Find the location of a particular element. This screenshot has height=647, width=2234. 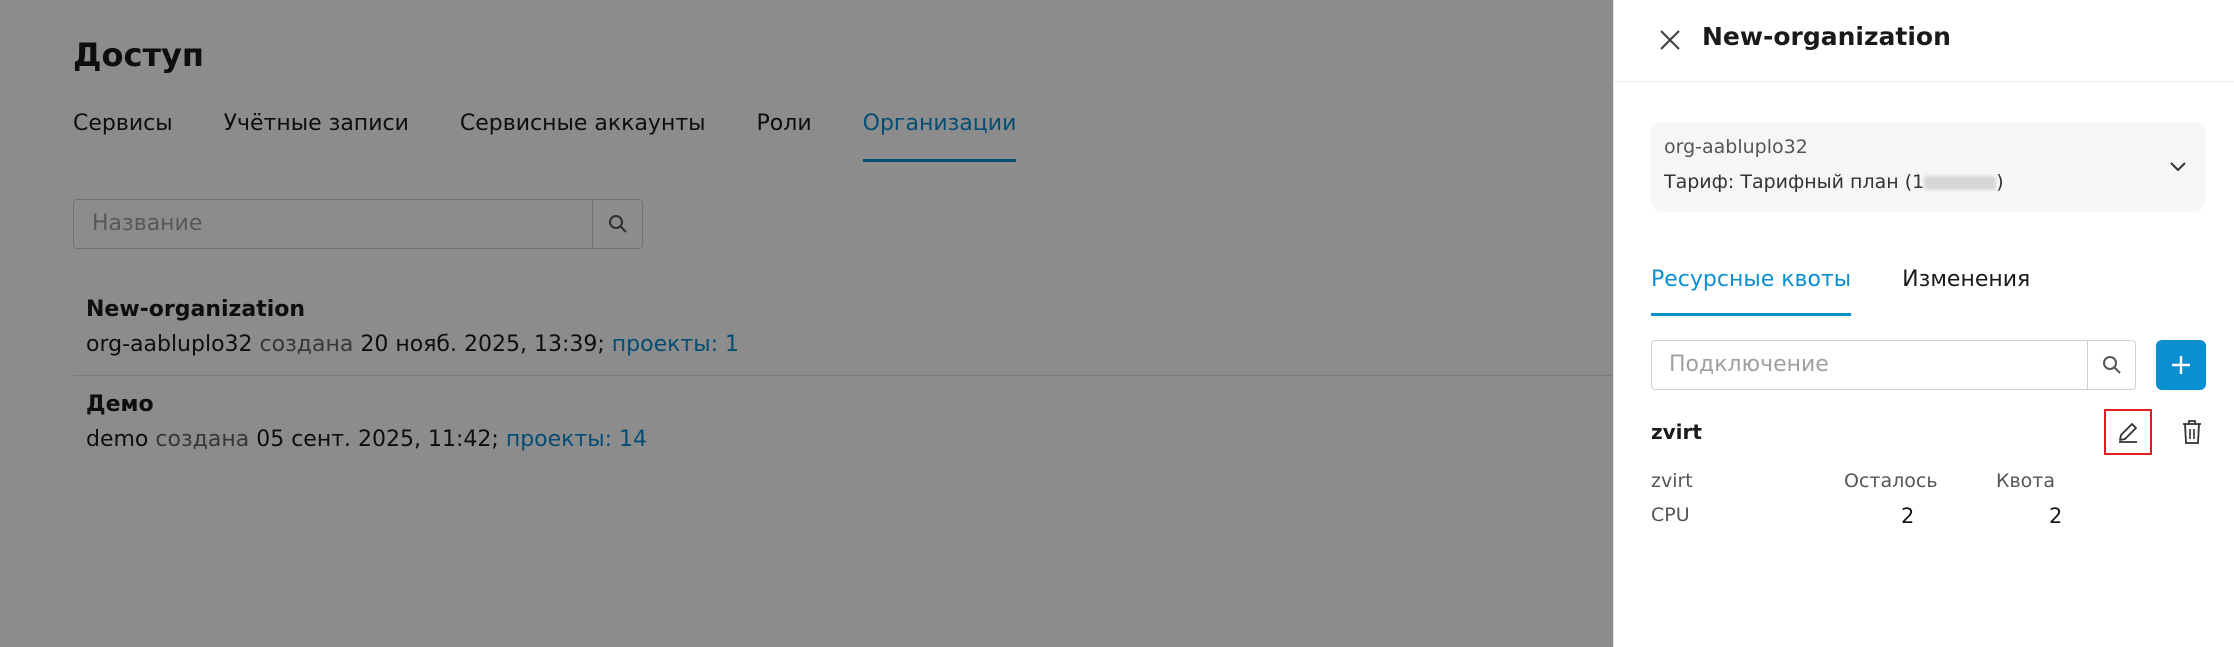

plus-icon is located at coordinates (2181, 365).